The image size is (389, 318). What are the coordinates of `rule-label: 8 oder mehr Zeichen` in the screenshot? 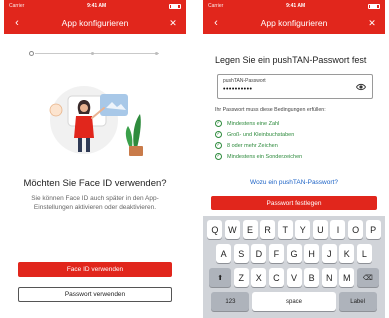 It's located at (252, 145).